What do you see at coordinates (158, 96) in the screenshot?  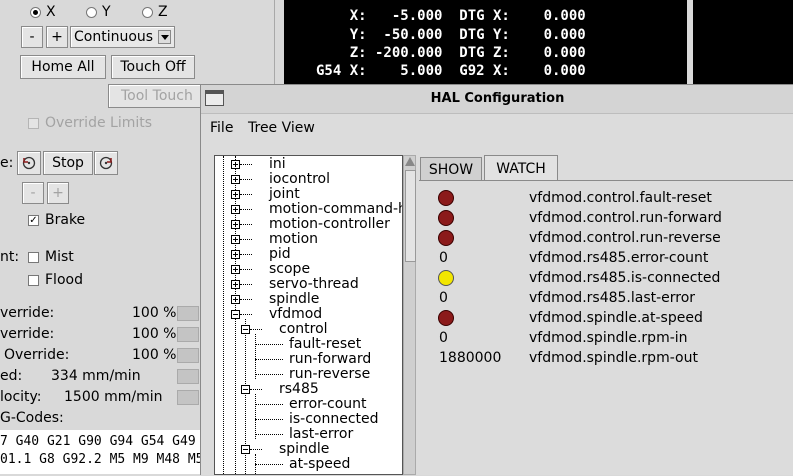 I see `tool-touch-button: Tool Touch` at bounding box center [158, 96].